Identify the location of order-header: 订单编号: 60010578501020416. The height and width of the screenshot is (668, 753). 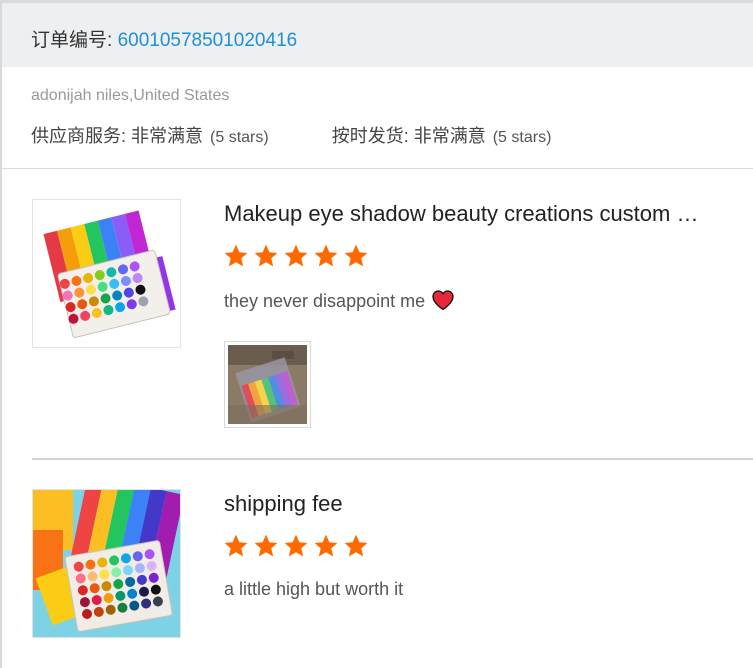
(377, 35).